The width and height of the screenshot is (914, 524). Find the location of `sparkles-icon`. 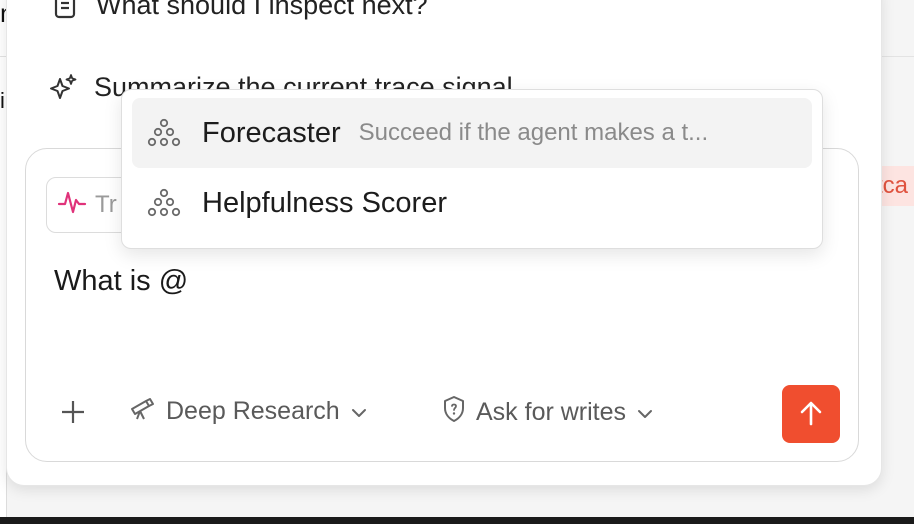

sparkles-icon is located at coordinates (63, 88).